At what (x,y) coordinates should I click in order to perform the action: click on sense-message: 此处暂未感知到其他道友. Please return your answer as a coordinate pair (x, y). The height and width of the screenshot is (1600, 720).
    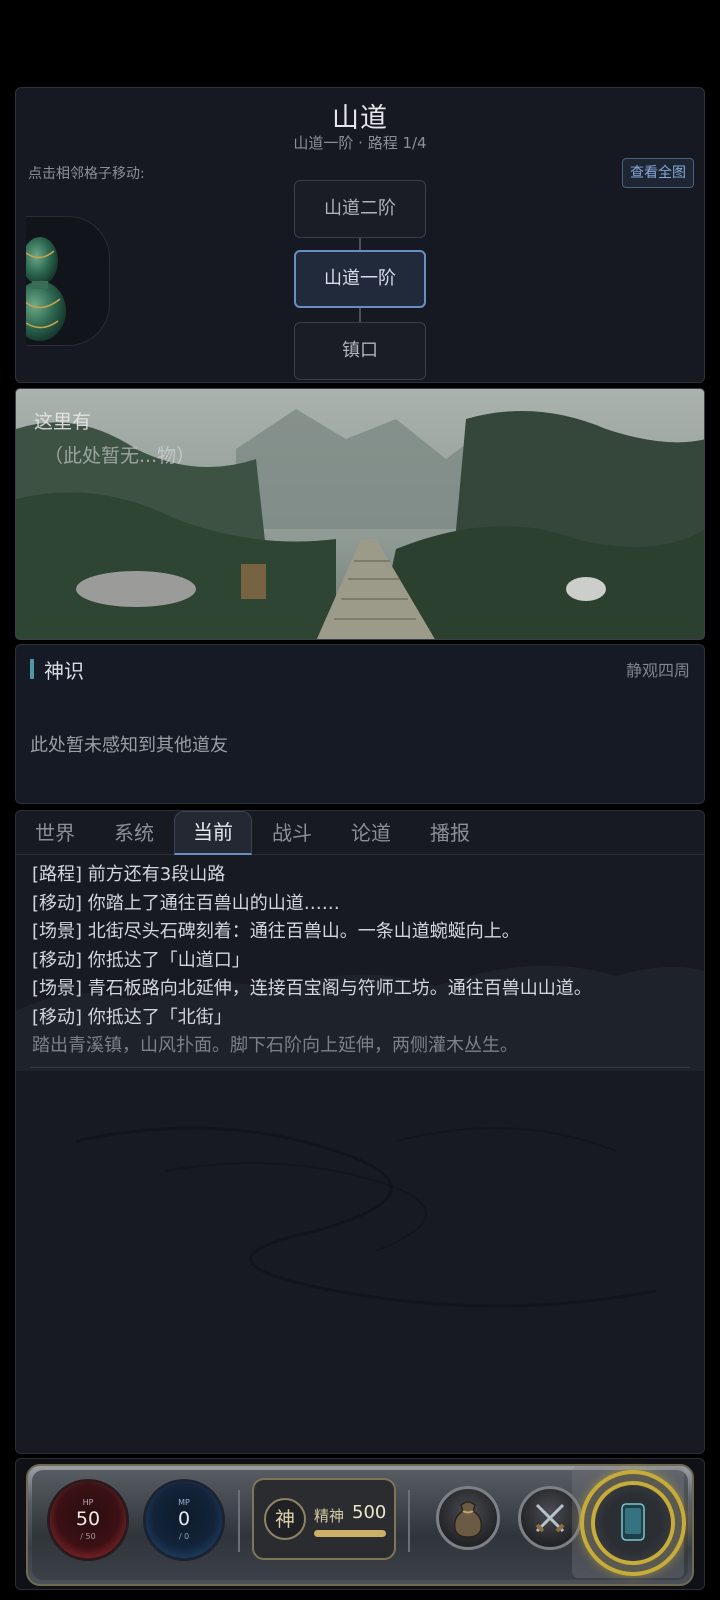
    Looking at the image, I should click on (129, 745).